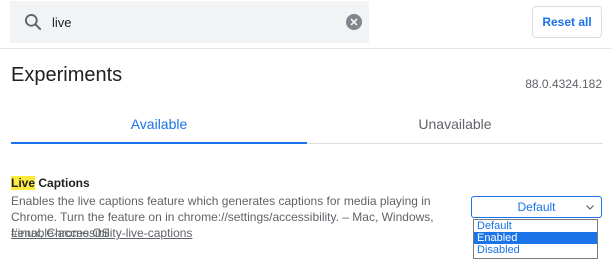 This screenshot has height=266, width=612. I want to click on experiment-title: Live Captions, so click(50, 183).